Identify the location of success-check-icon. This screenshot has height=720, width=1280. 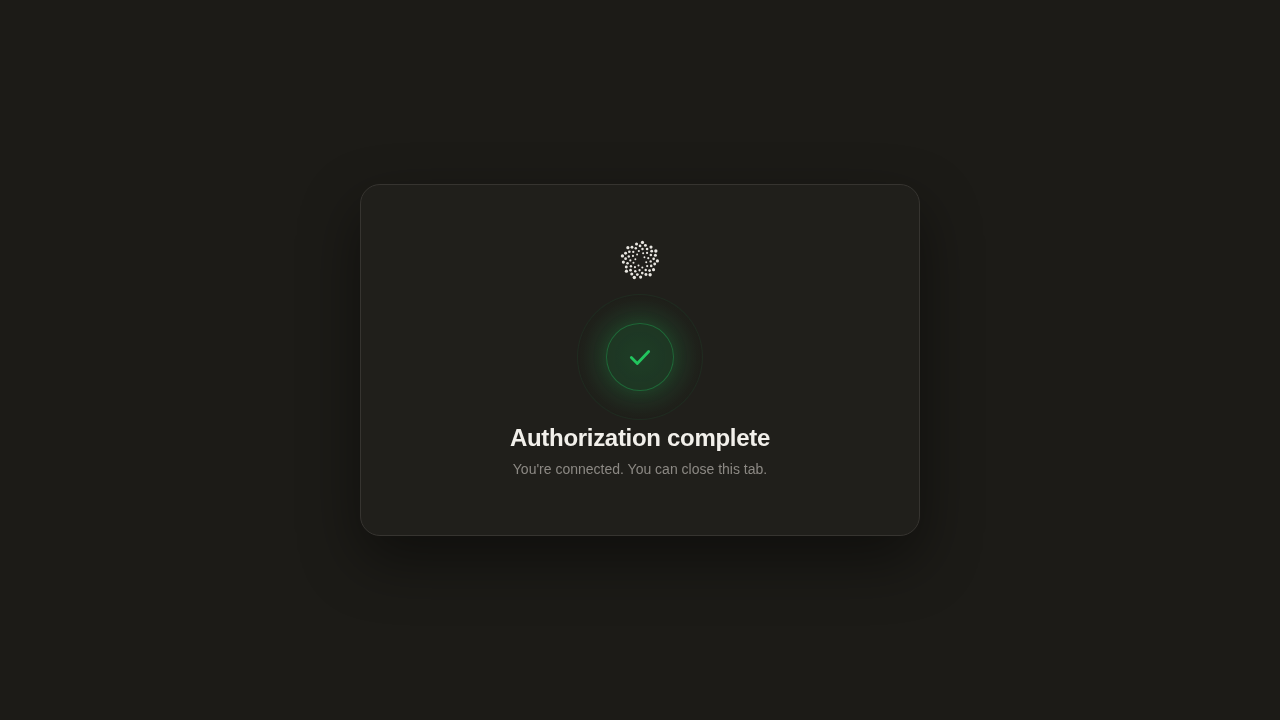
(640, 357).